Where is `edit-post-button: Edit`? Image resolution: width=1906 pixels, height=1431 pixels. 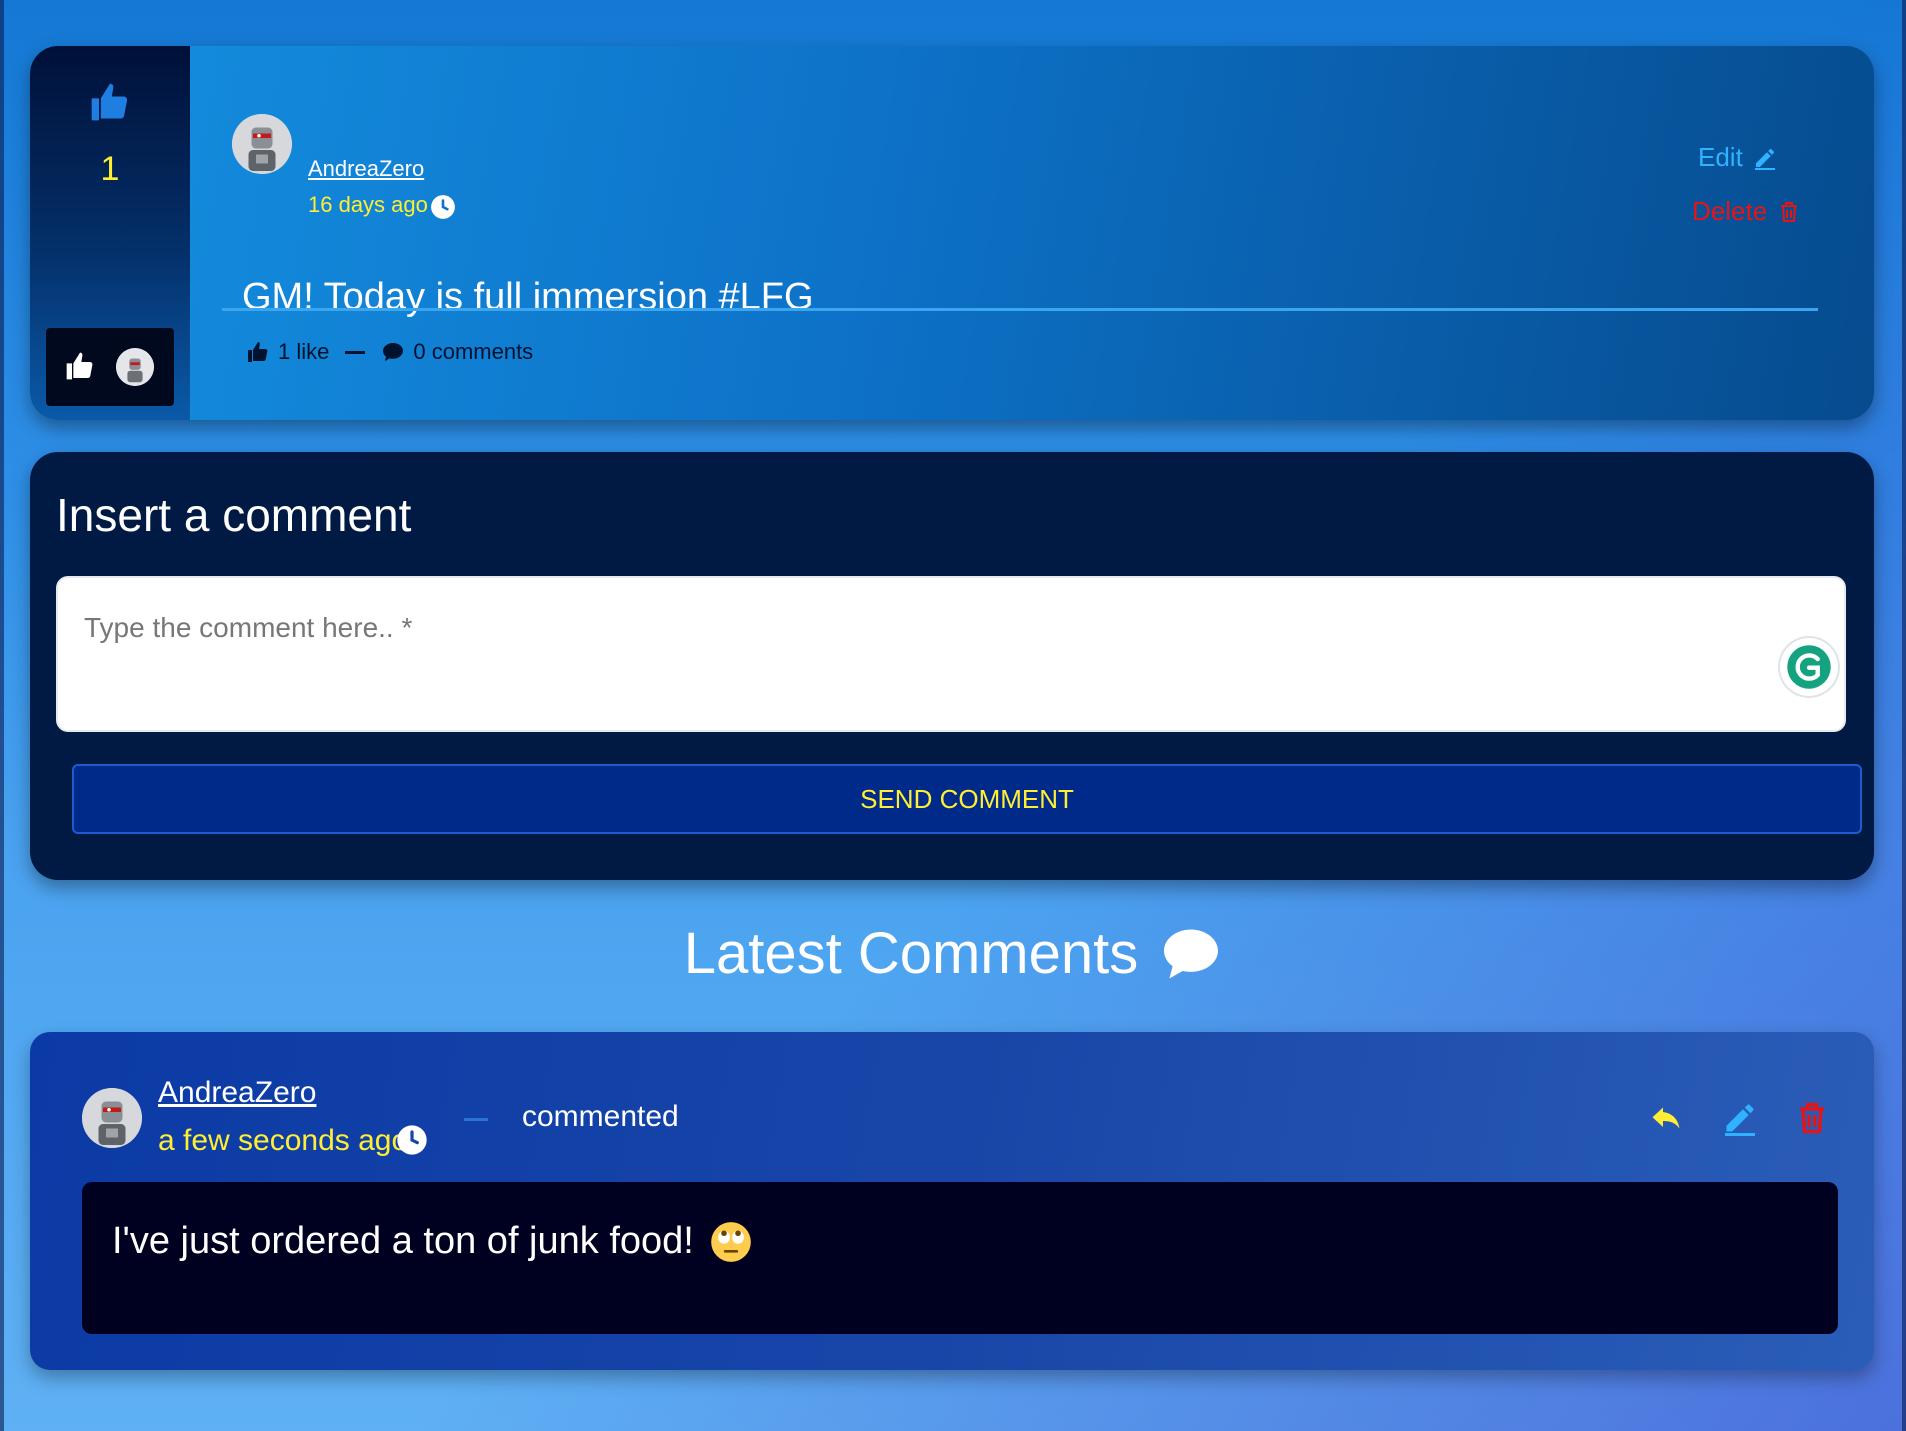
edit-post-button: Edit is located at coordinates (1737, 157).